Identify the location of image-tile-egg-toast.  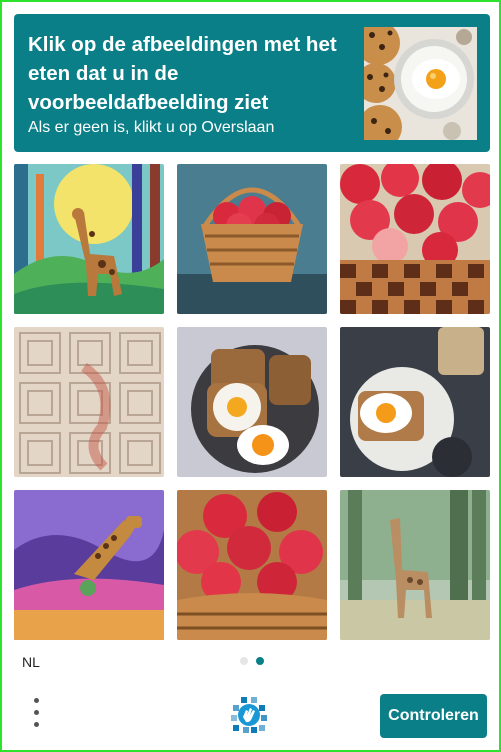
(252, 402).